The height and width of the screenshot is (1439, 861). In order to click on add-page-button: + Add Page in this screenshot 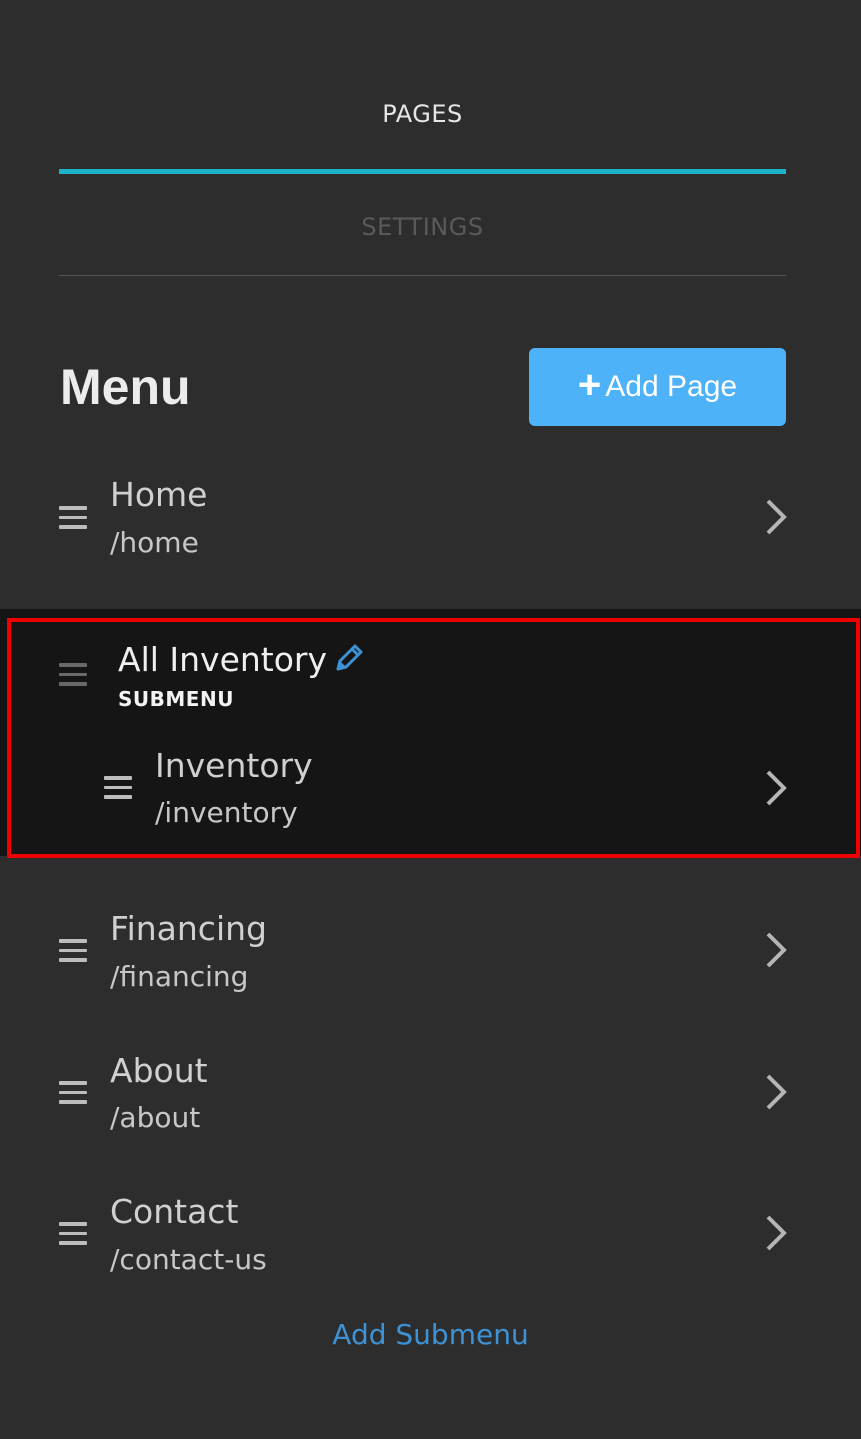, I will do `click(657, 387)`.